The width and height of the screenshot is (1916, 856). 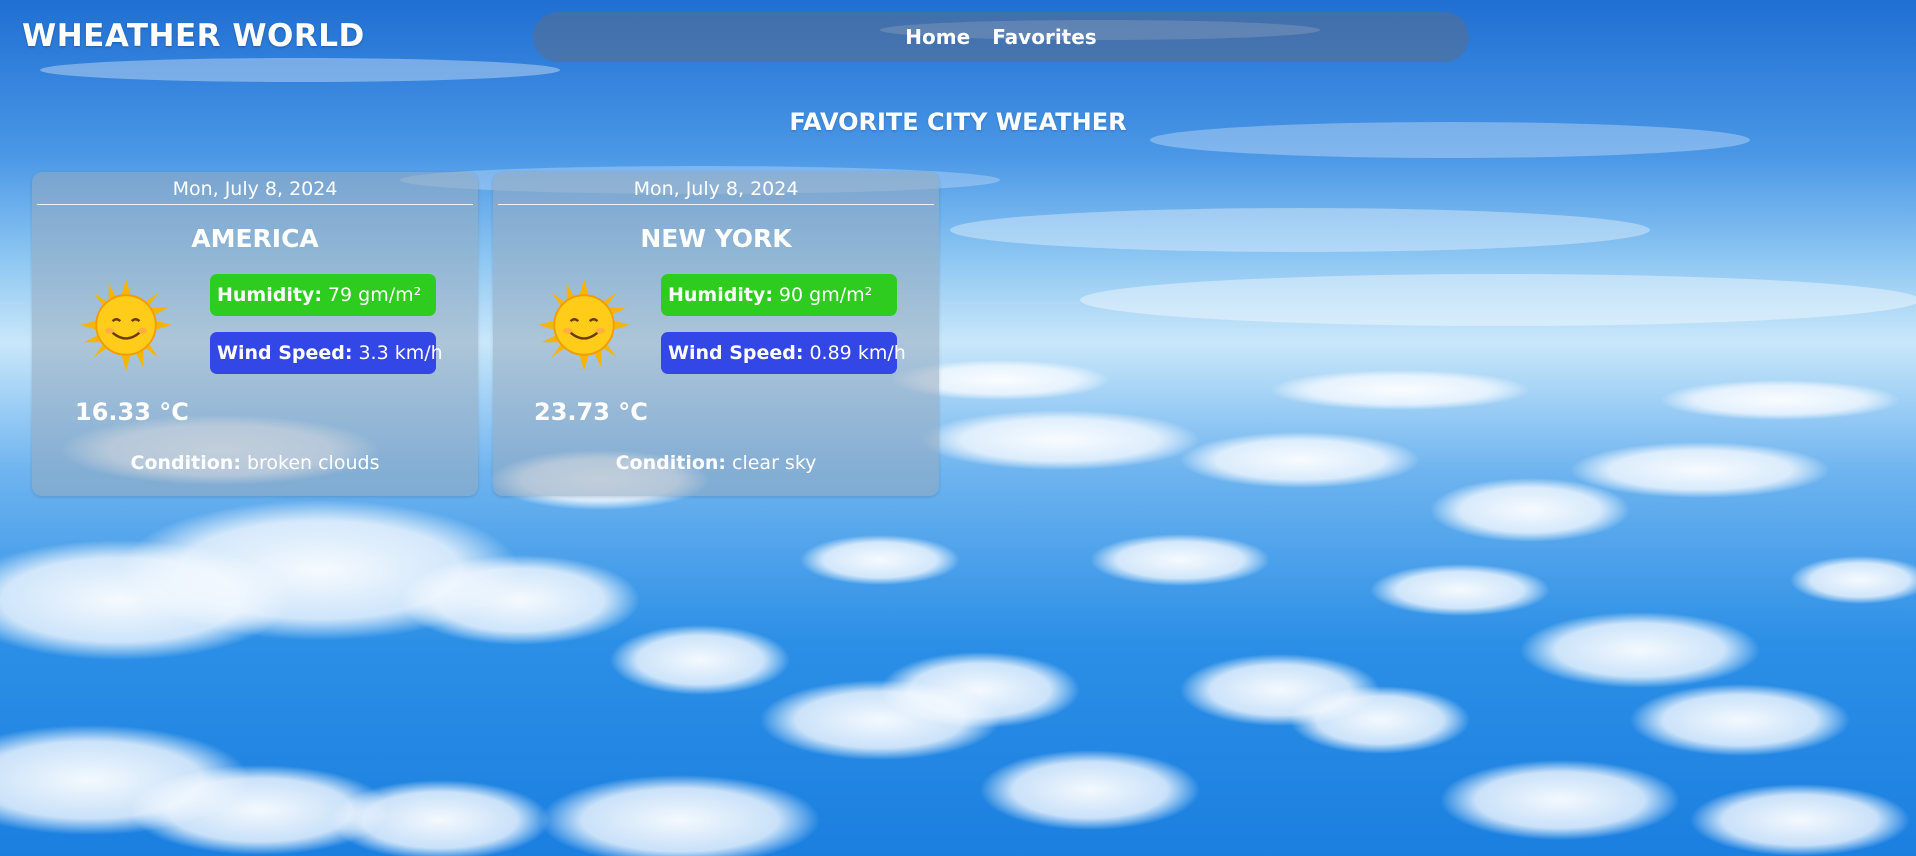 I want to click on card-city-name: NEW YORK, so click(x=716, y=238).